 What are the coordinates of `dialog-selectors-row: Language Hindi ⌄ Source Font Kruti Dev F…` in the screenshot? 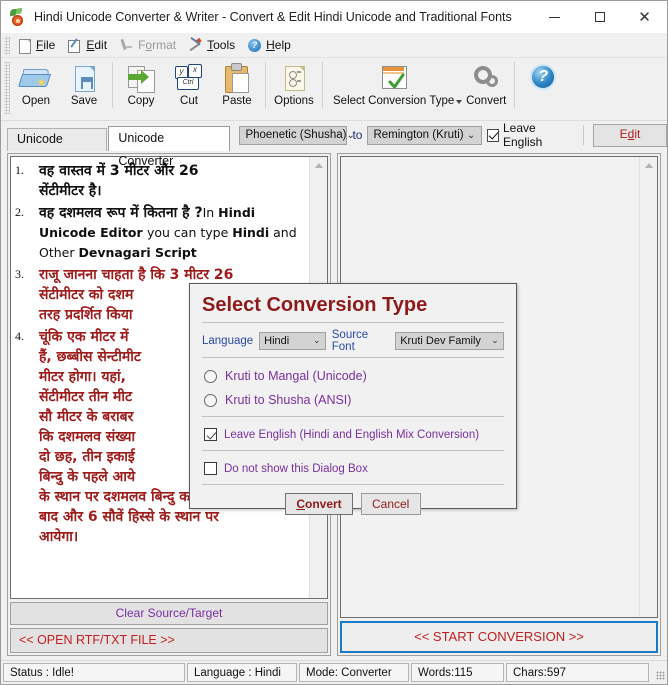 It's located at (353, 341).